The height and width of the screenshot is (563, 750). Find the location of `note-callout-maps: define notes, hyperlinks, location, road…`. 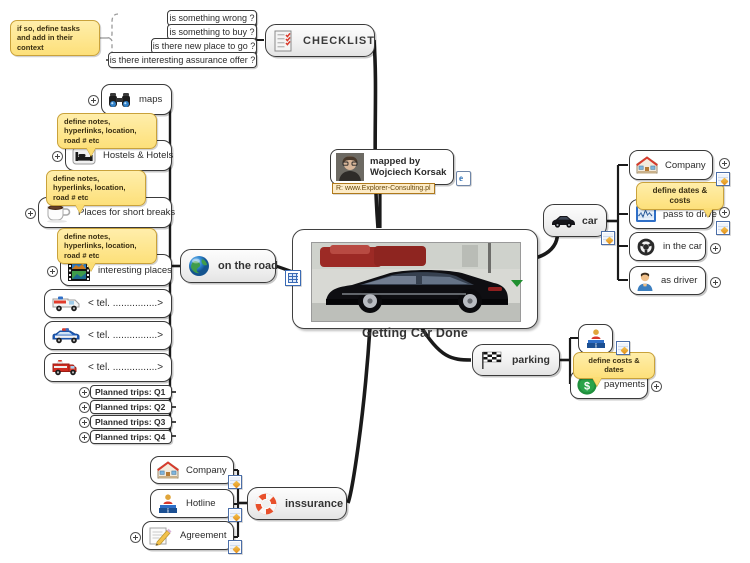

note-callout-maps: define notes, hyperlinks, location, road… is located at coordinates (107, 135).